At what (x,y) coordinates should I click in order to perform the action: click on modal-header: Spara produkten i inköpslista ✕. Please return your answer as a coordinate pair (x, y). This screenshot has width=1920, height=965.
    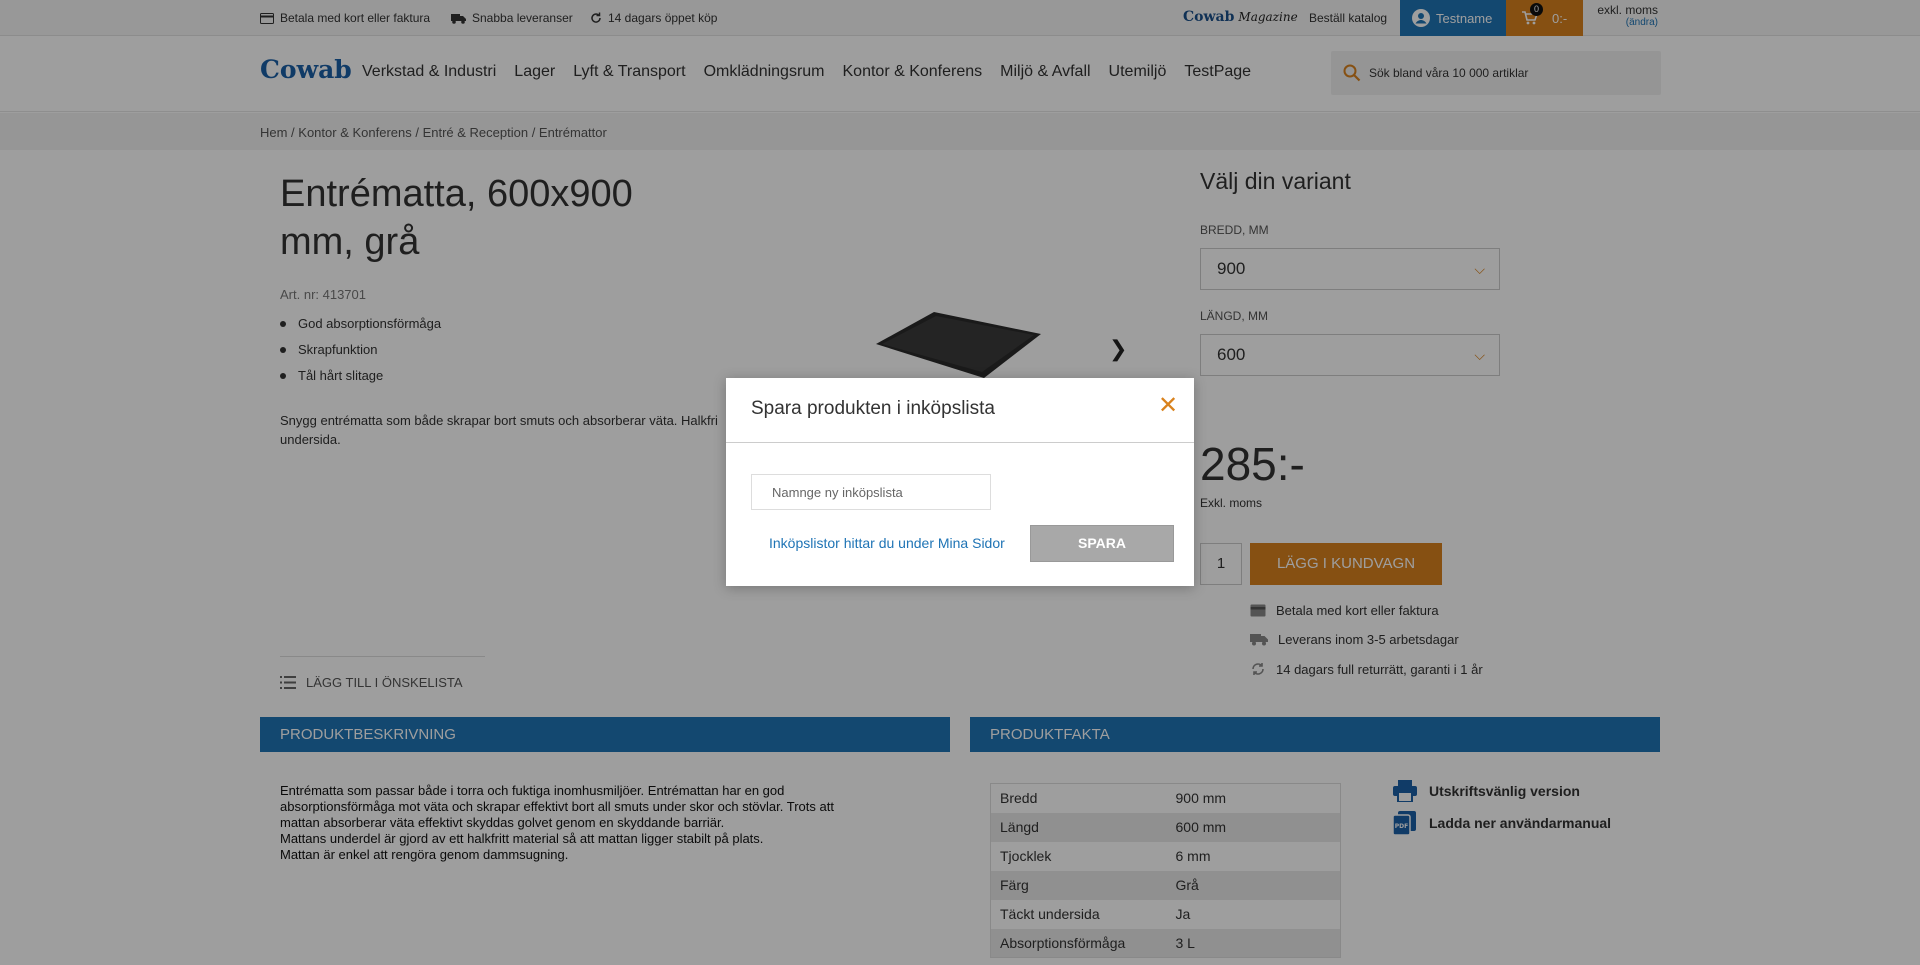
    Looking at the image, I should click on (960, 410).